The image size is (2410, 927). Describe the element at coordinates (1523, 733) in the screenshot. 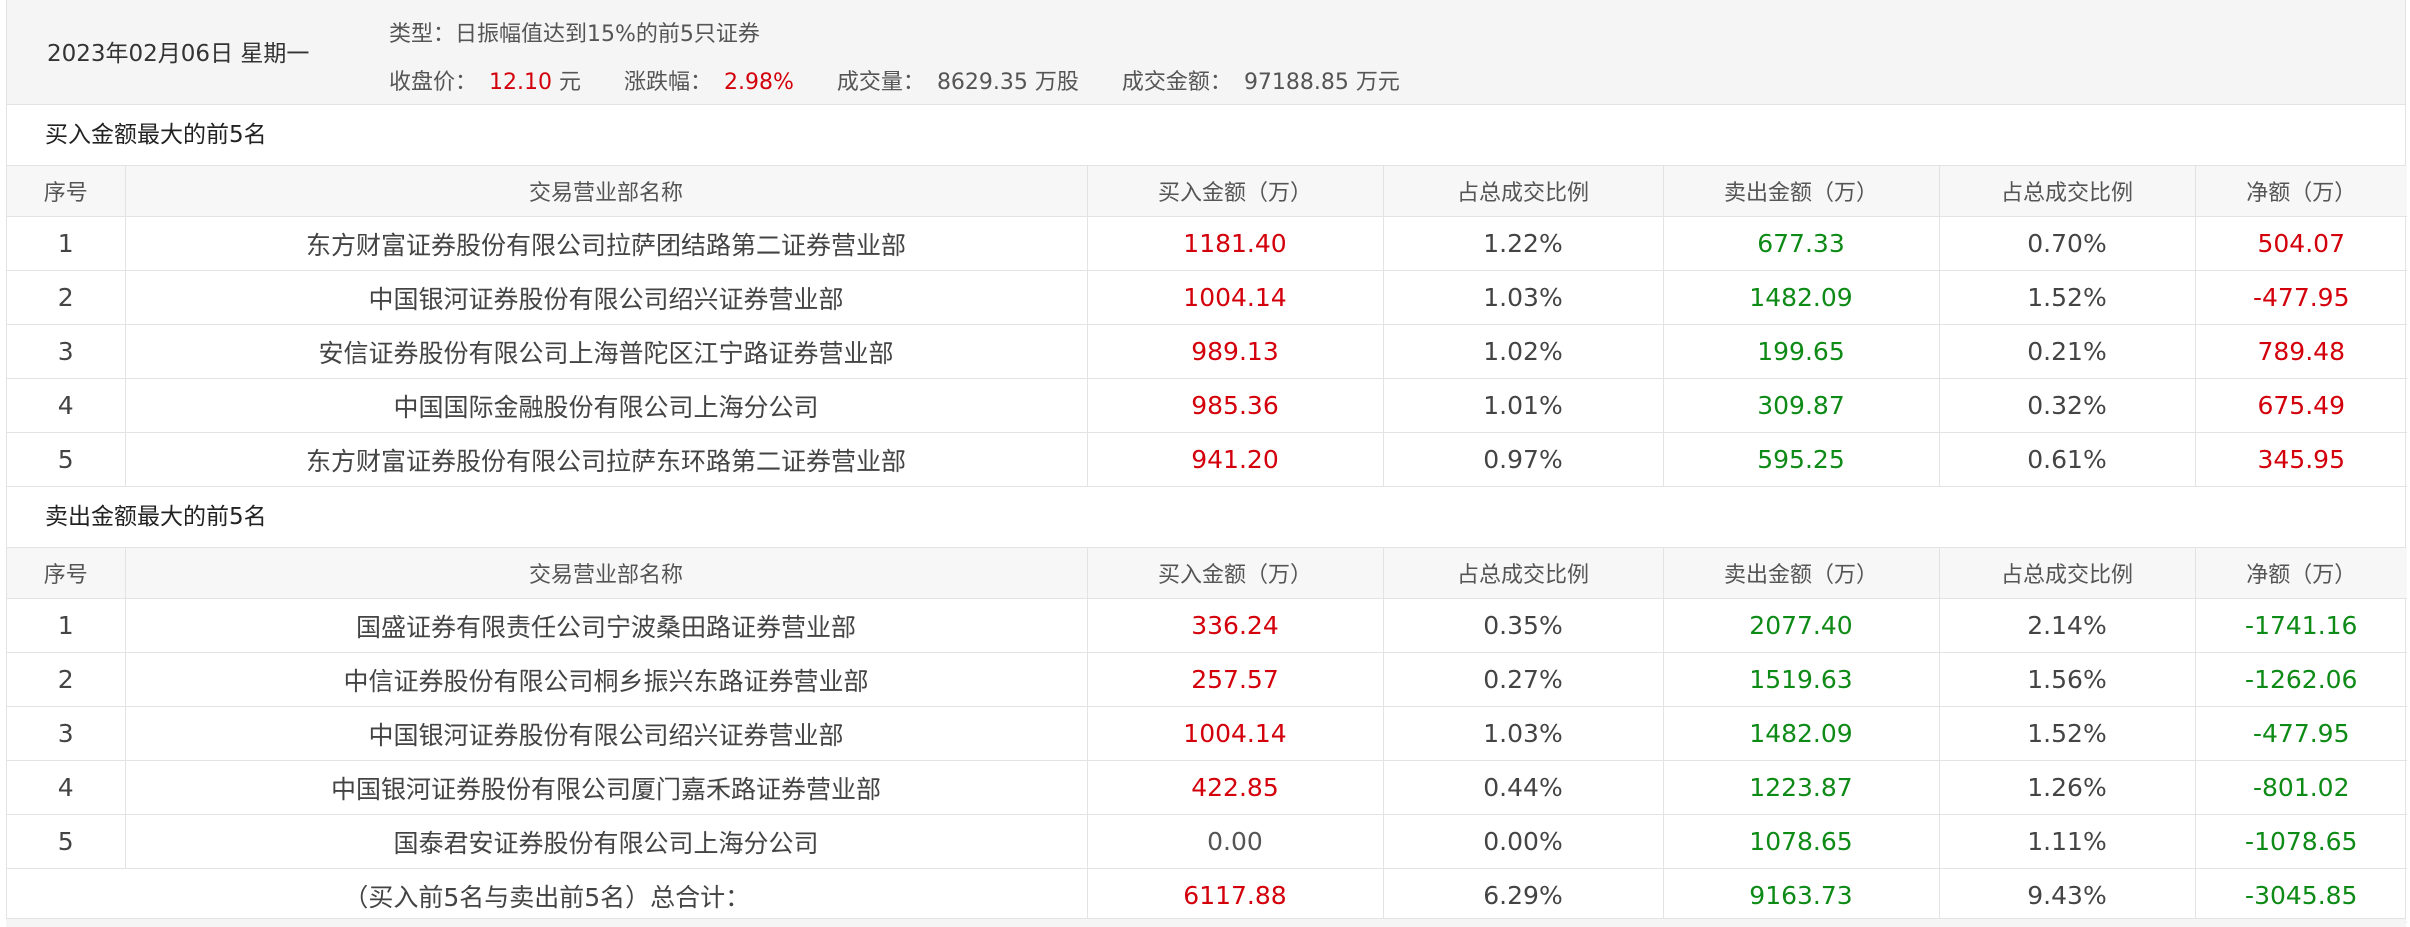

I see `buy-ratio-cell: 1.03%` at that location.